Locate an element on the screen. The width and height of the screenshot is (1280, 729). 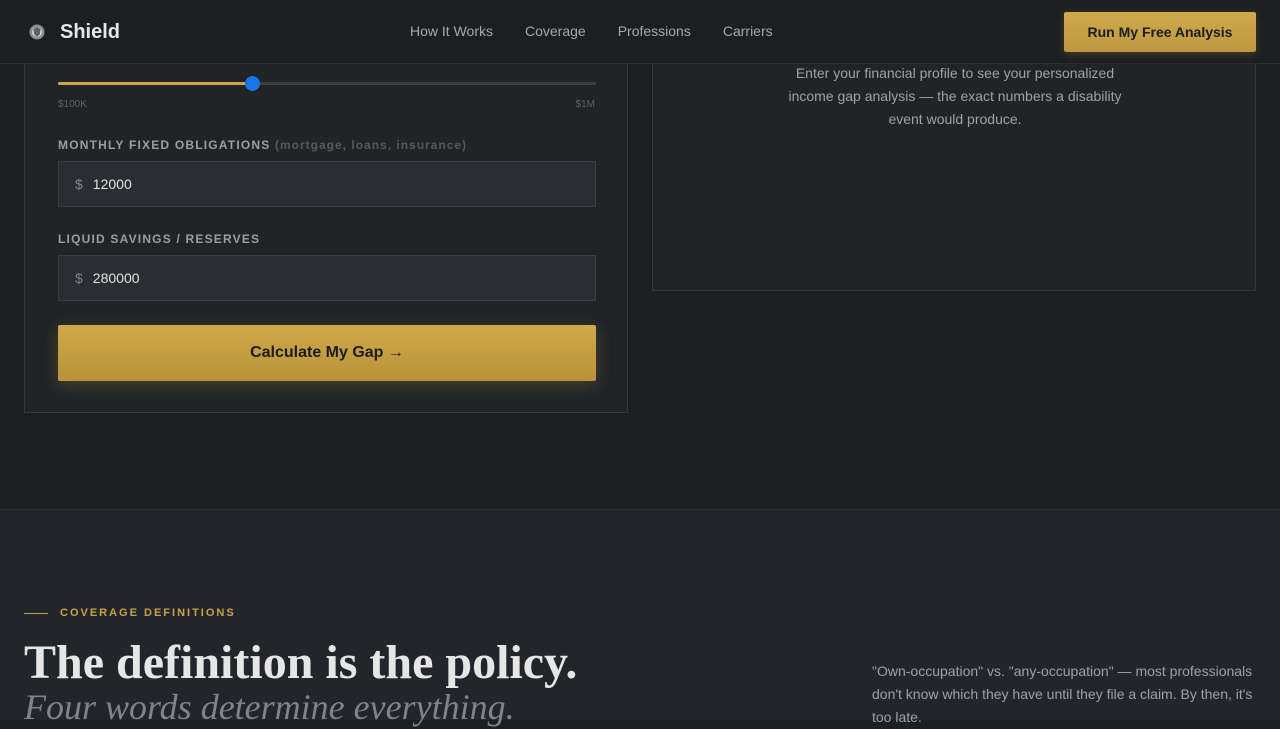
savings-input is located at coordinates (332, 278).